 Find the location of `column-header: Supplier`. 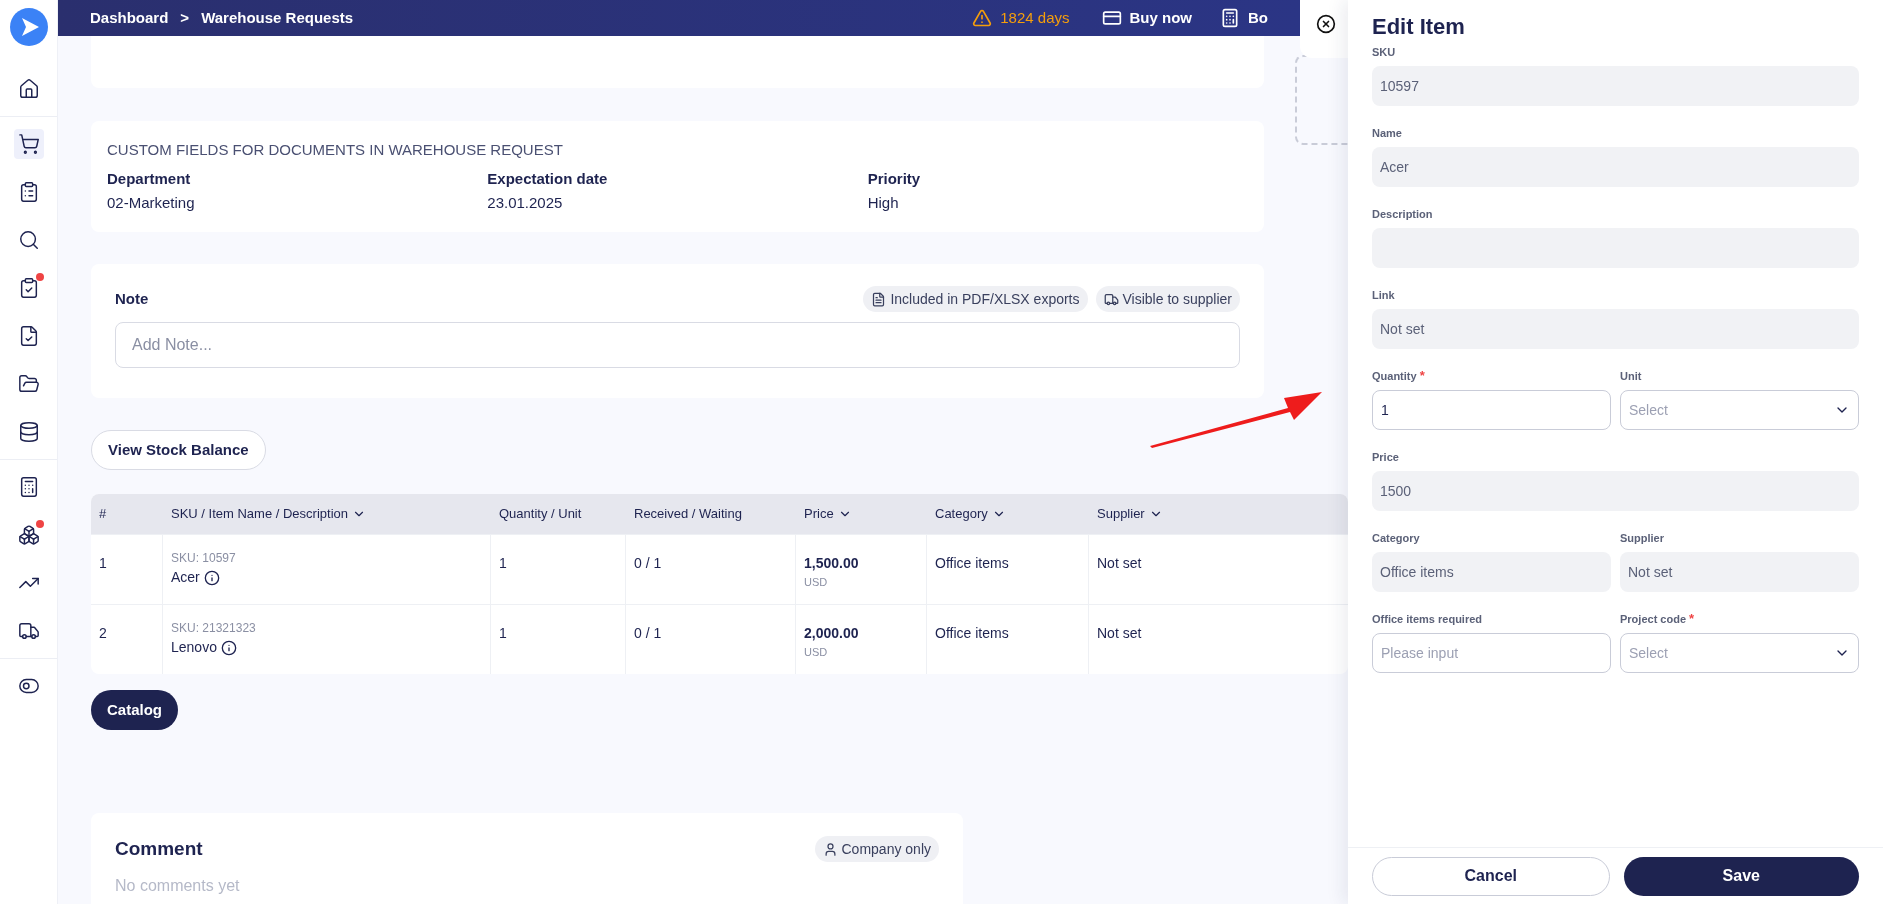

column-header: Supplier is located at coordinates (1218, 514).